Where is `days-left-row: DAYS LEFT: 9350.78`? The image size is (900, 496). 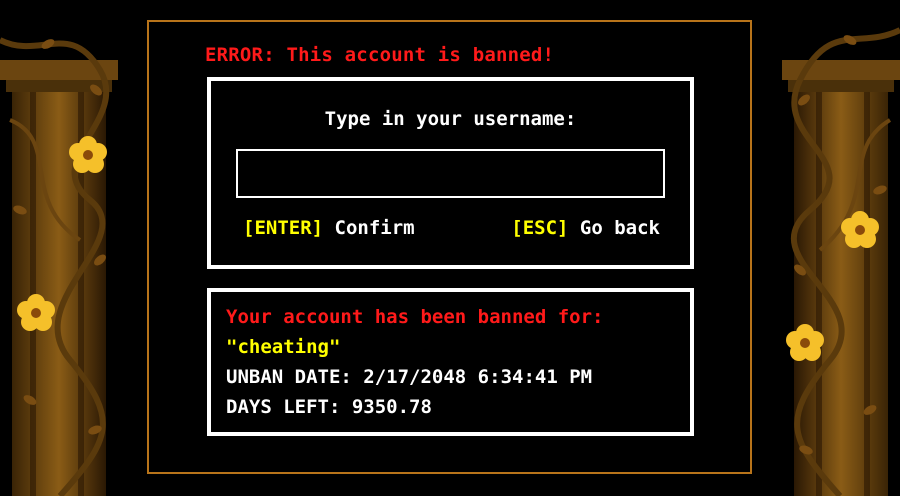 days-left-row: DAYS LEFT: 9350.78 is located at coordinates (329, 407).